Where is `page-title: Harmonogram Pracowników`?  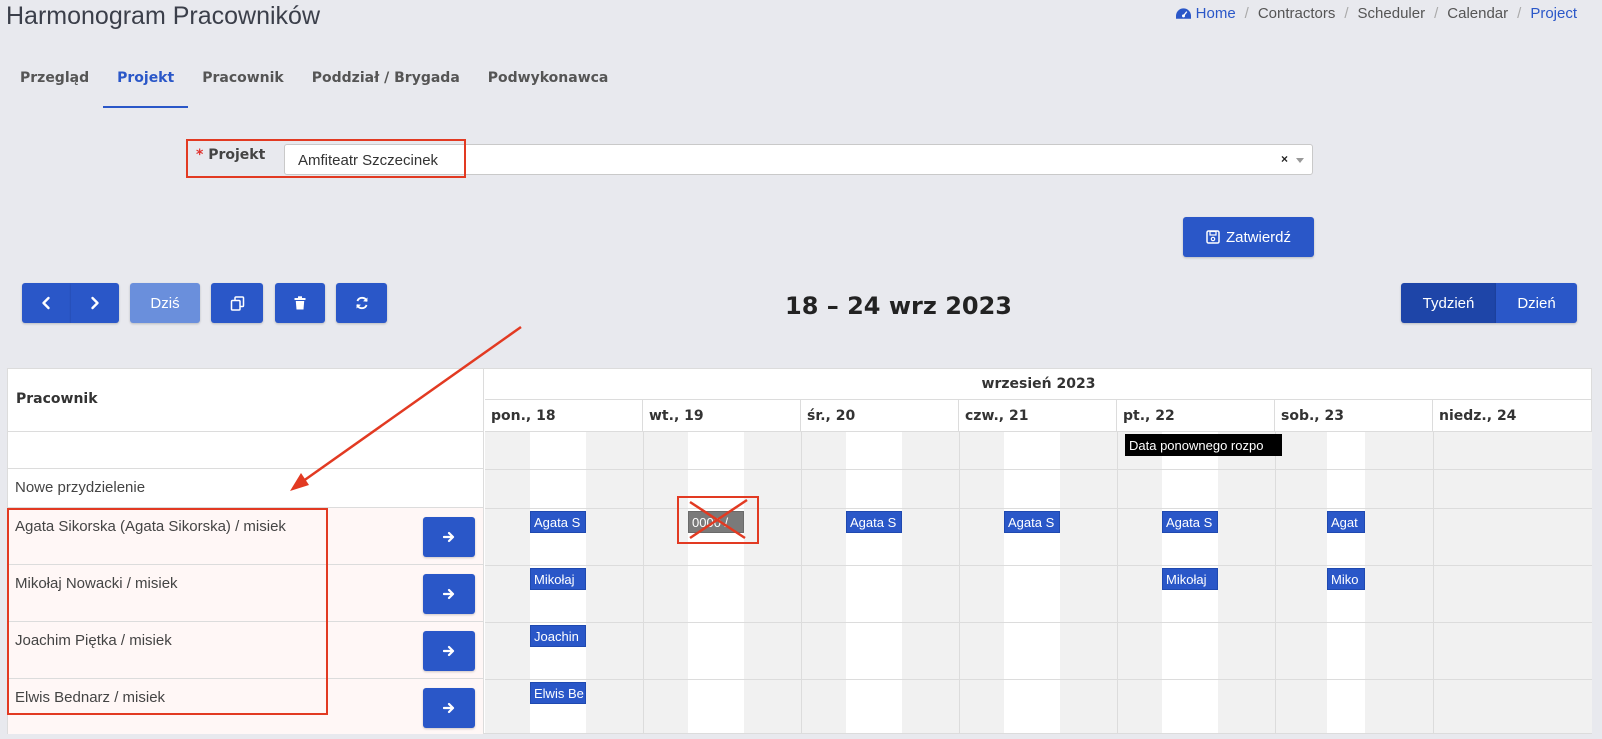 page-title: Harmonogram Pracowników is located at coordinates (163, 16).